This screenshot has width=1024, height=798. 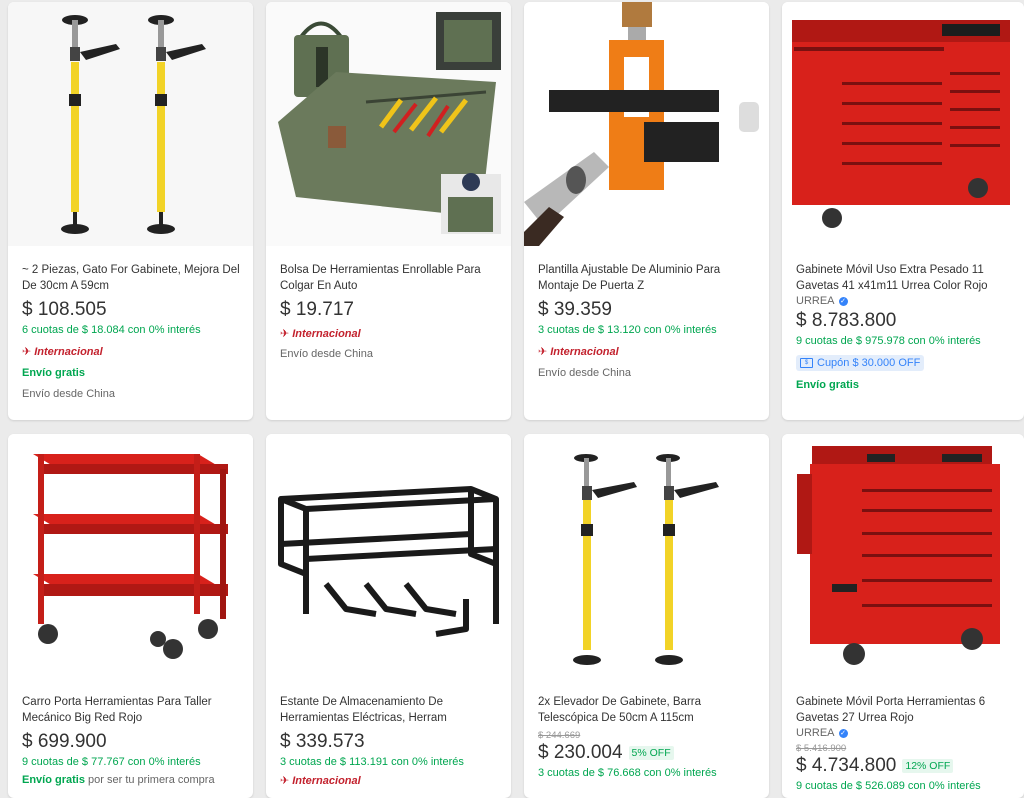 What do you see at coordinates (389, 310) in the screenshot?
I see `product-price: $ 19.717` at bounding box center [389, 310].